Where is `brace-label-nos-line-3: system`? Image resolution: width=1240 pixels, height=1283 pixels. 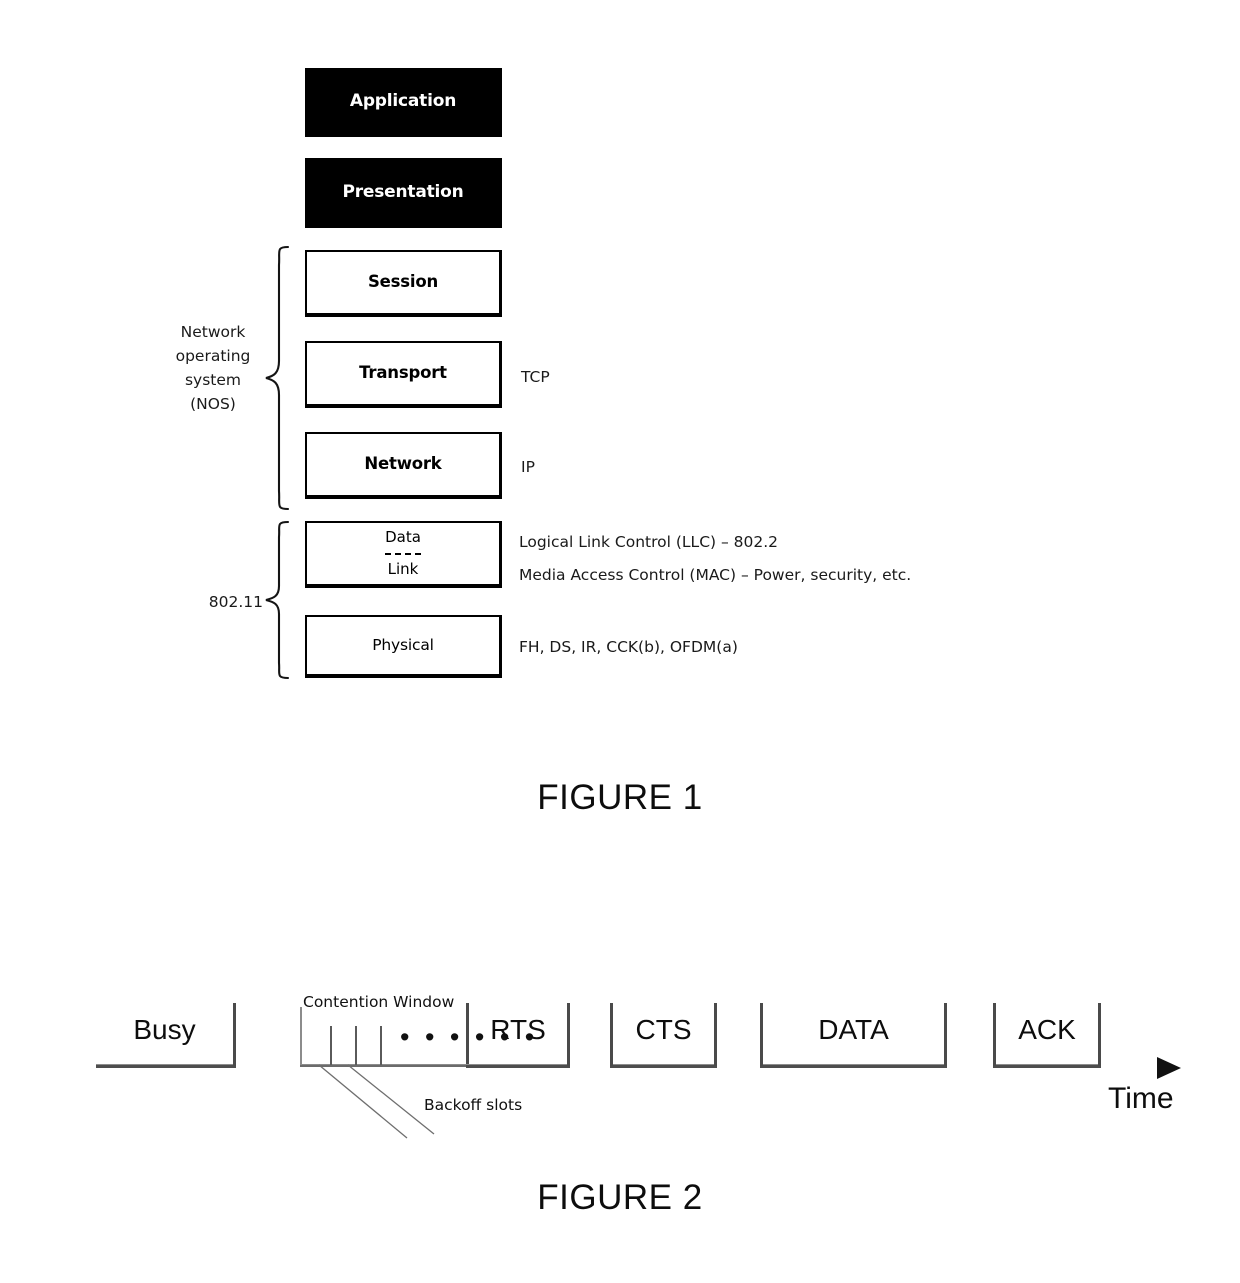
brace-label-nos-line-3: system is located at coordinates (213, 380).